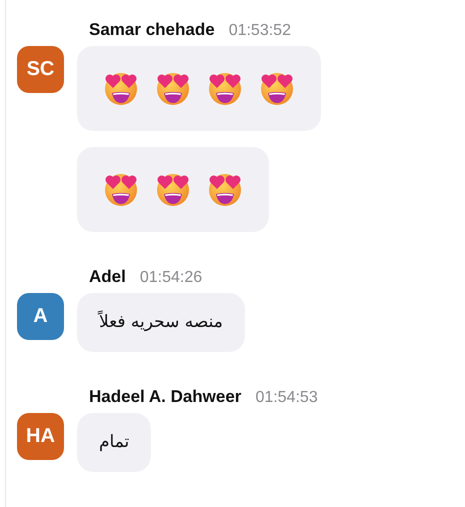 The height and width of the screenshot is (507, 465). I want to click on message-bubble: منصه سحريه فعلاً, so click(161, 322).